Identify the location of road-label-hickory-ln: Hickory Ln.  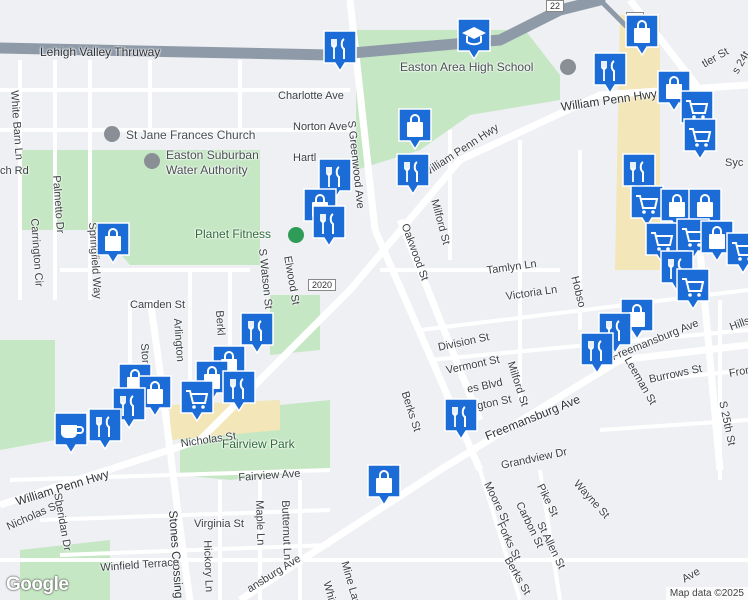
(208, 566).